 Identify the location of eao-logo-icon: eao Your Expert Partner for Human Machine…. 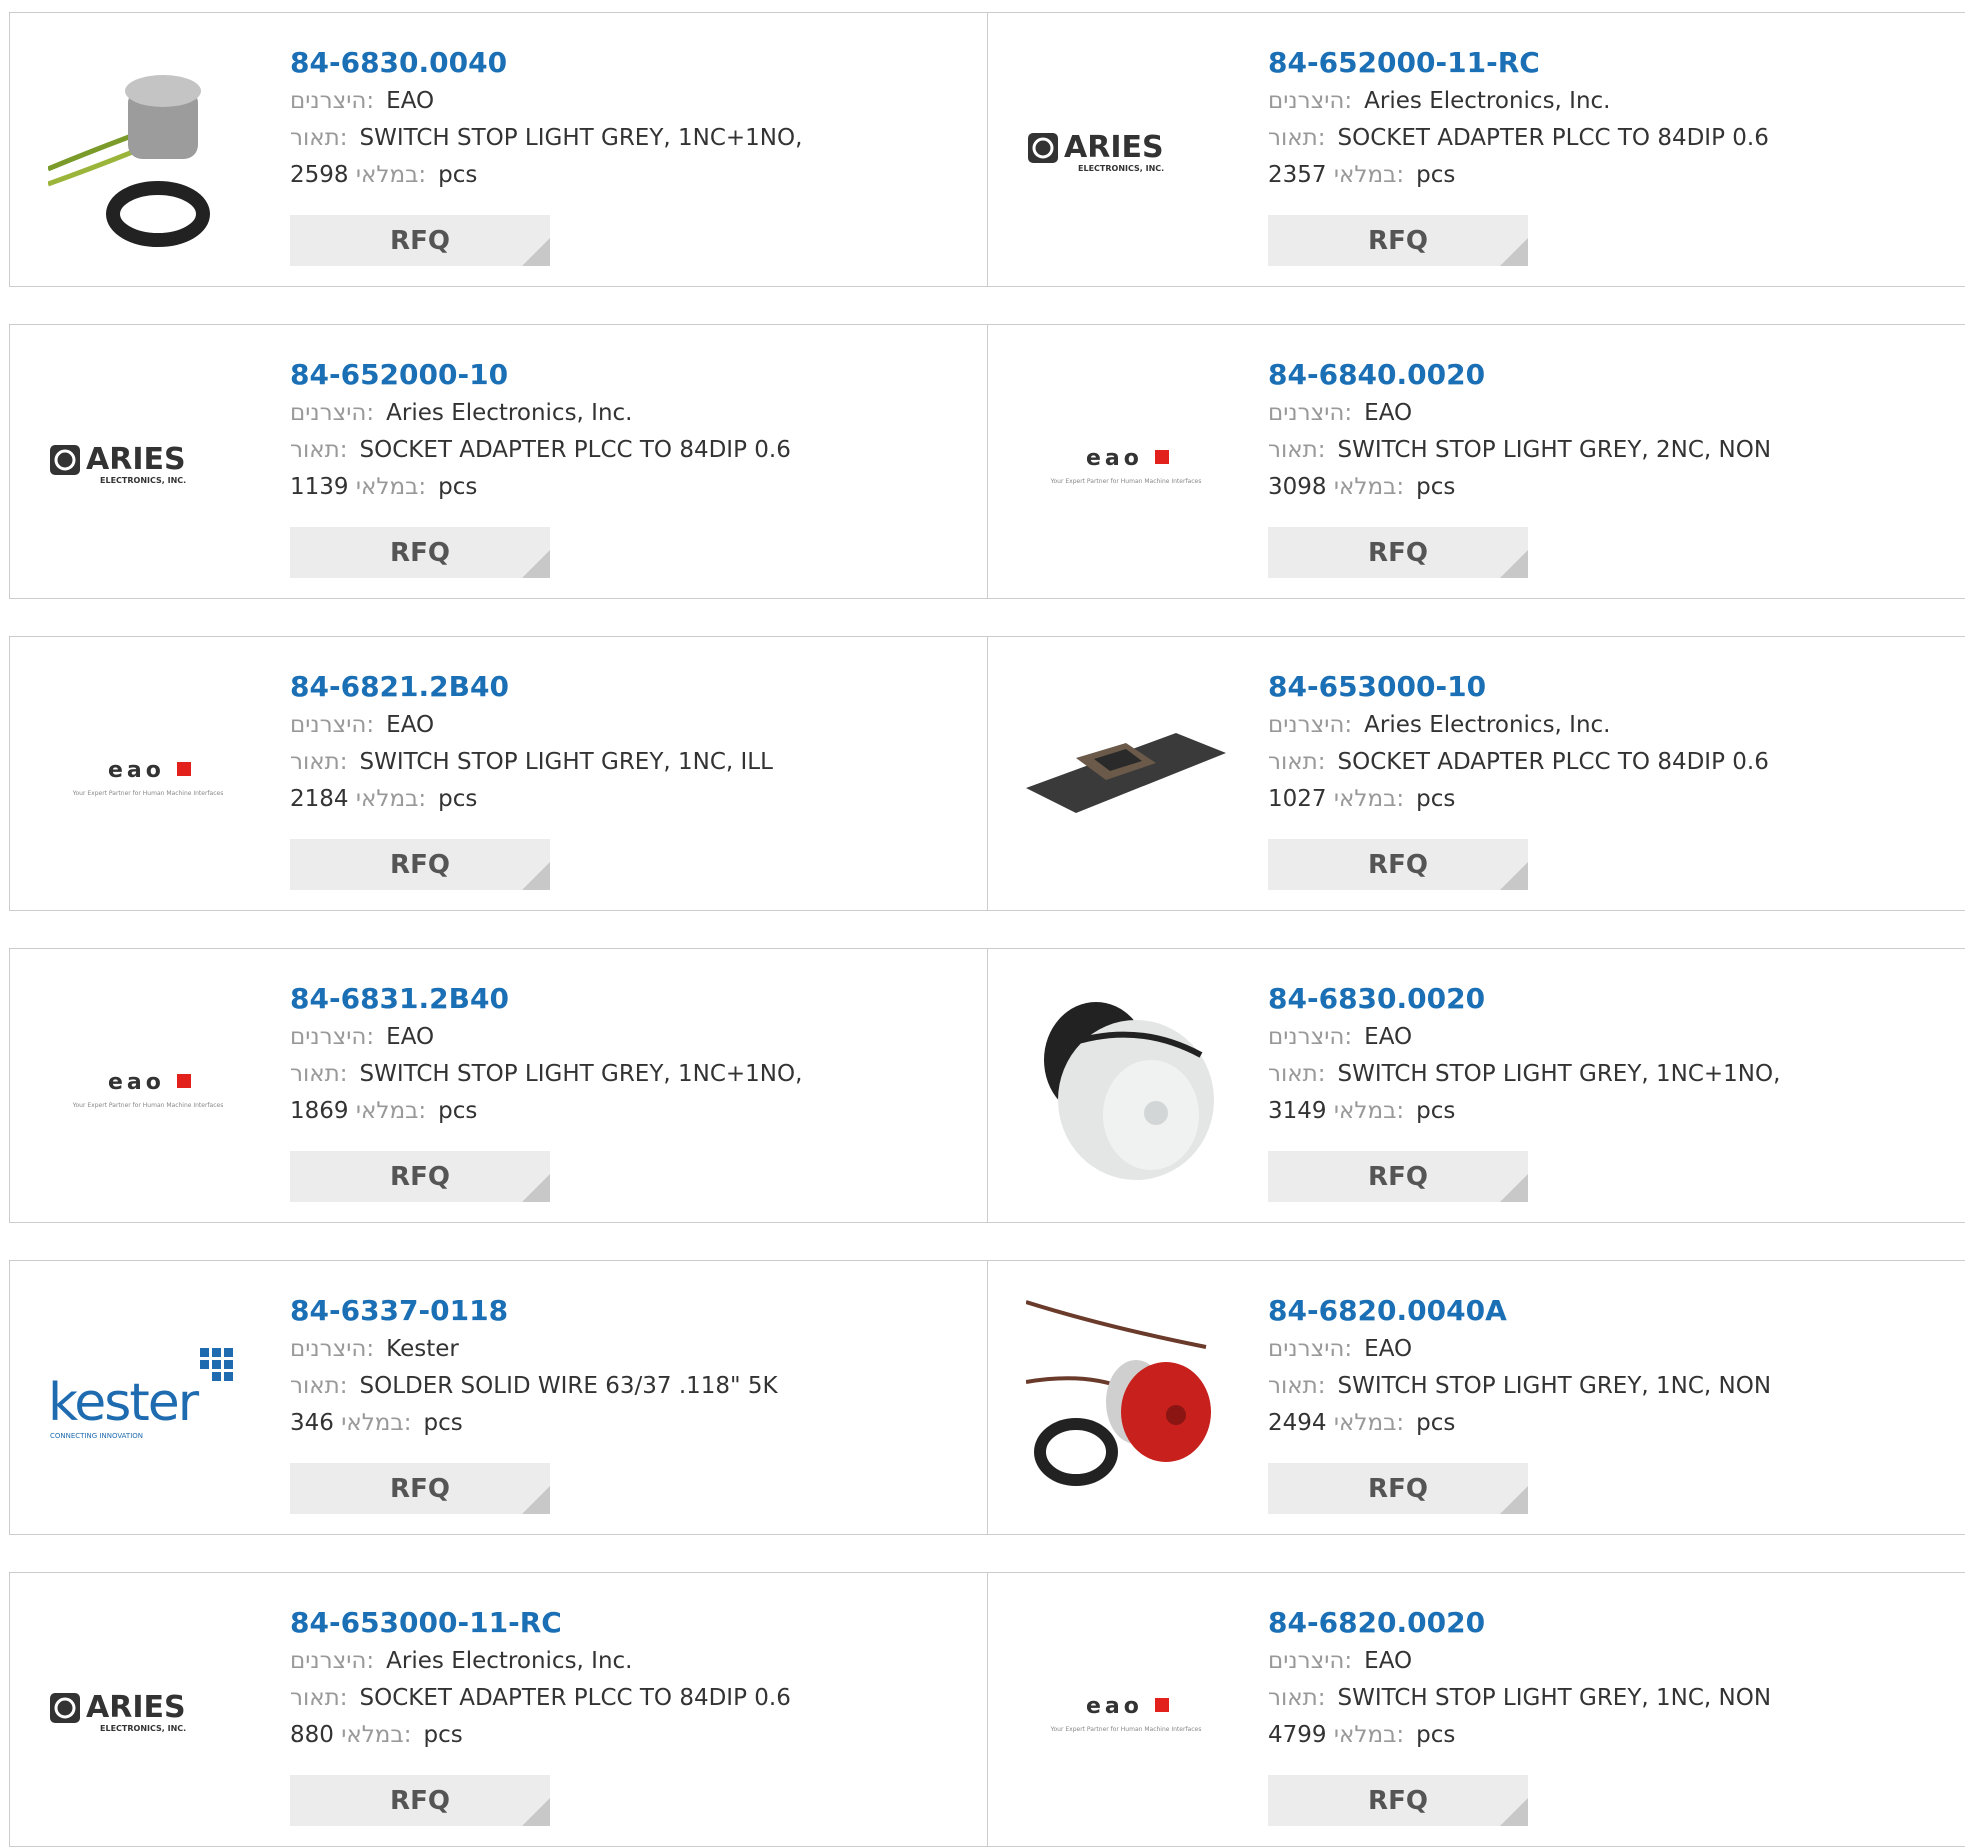
(1126, 1713).